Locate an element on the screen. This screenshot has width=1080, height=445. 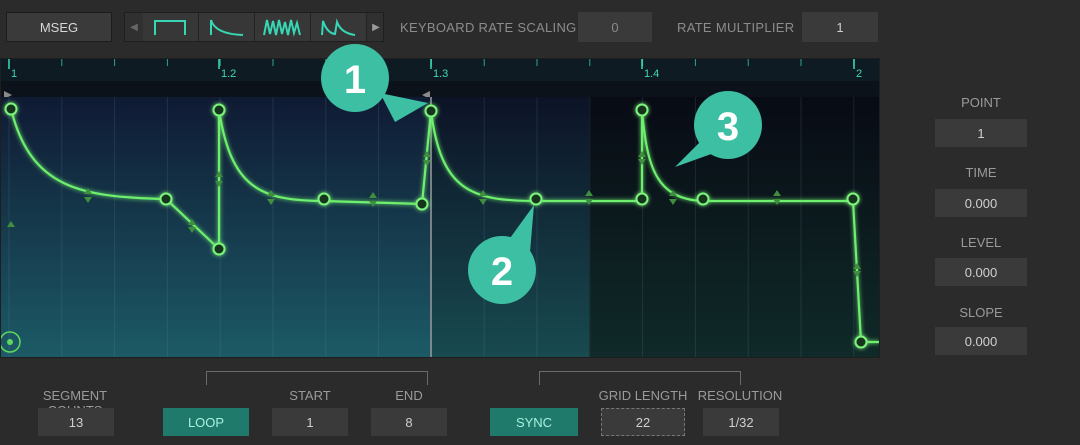
ruler-label: 1 is located at coordinates (14, 74).